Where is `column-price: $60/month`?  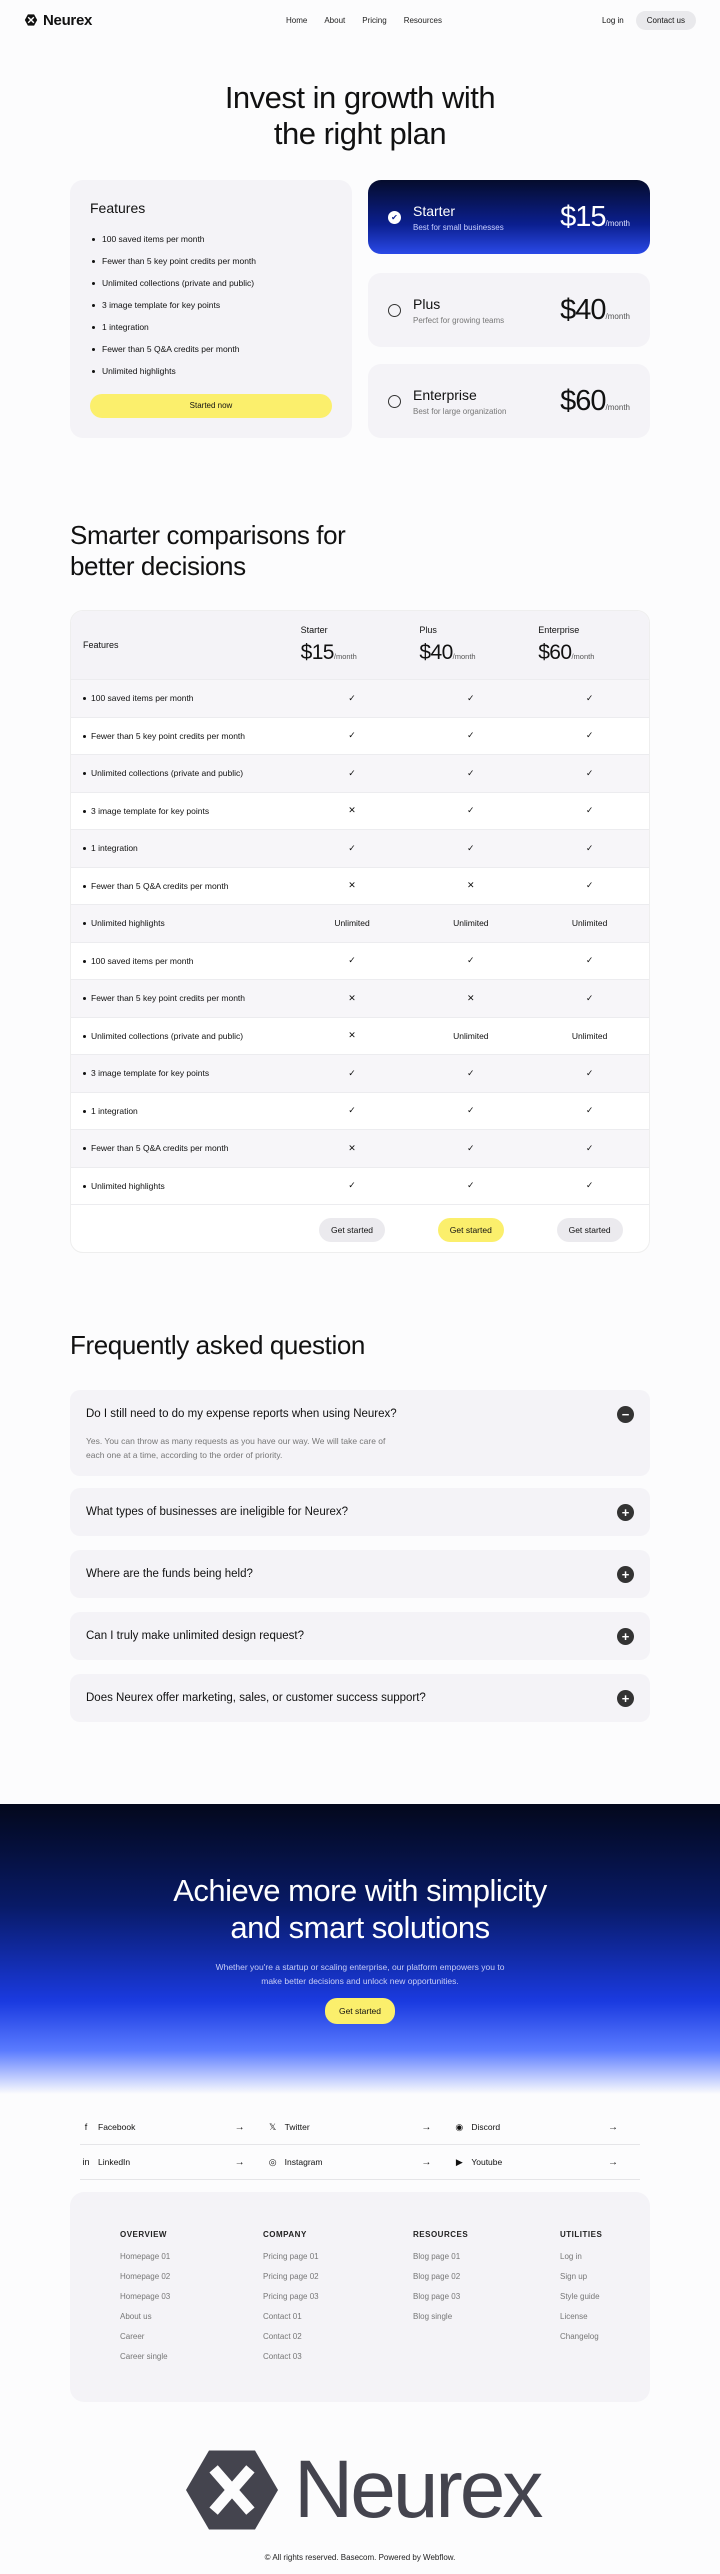
column-price: $60/month is located at coordinates (566, 652).